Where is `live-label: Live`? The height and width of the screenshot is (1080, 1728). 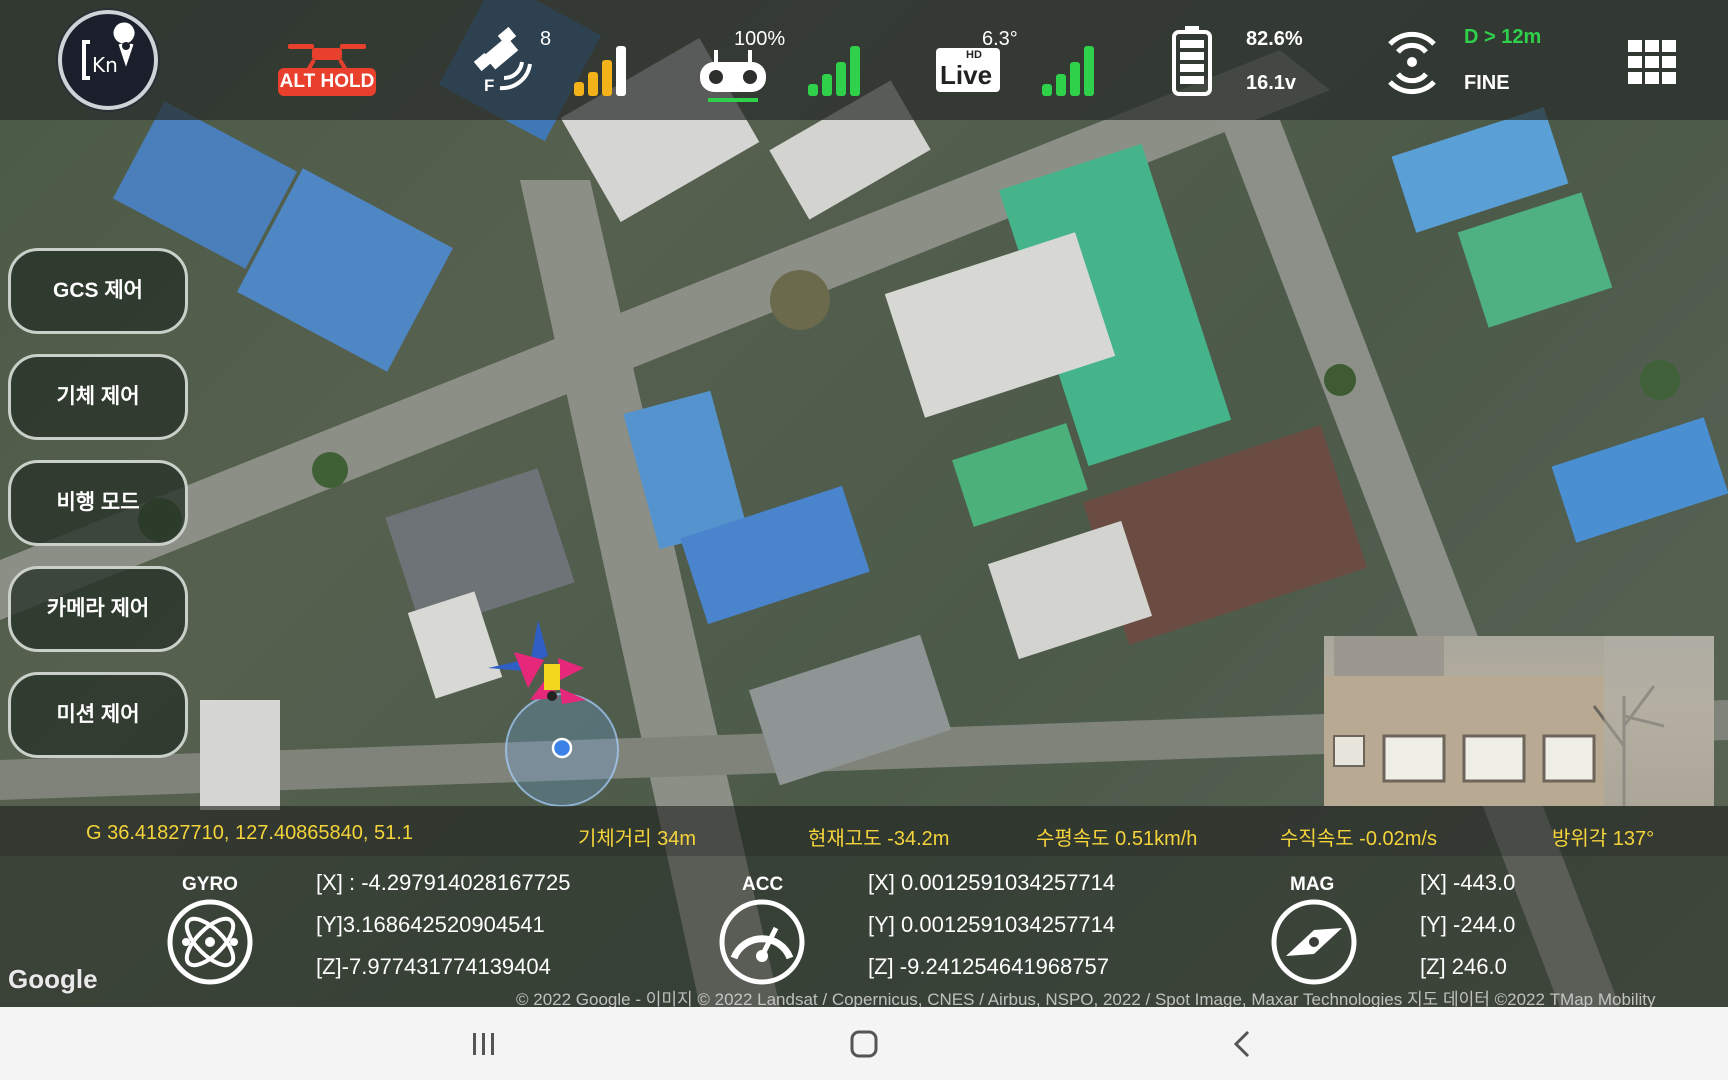 live-label: Live is located at coordinates (966, 75).